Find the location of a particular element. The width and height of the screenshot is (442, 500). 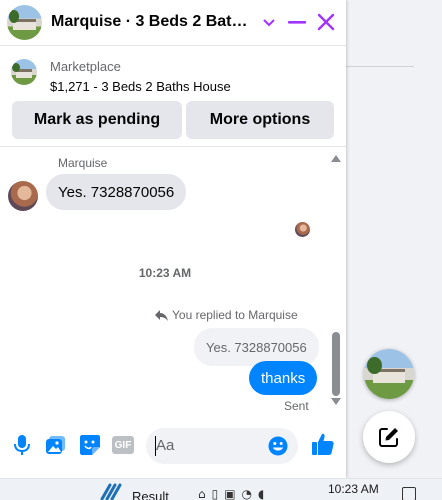

notification-icon is located at coordinates (409, 493).